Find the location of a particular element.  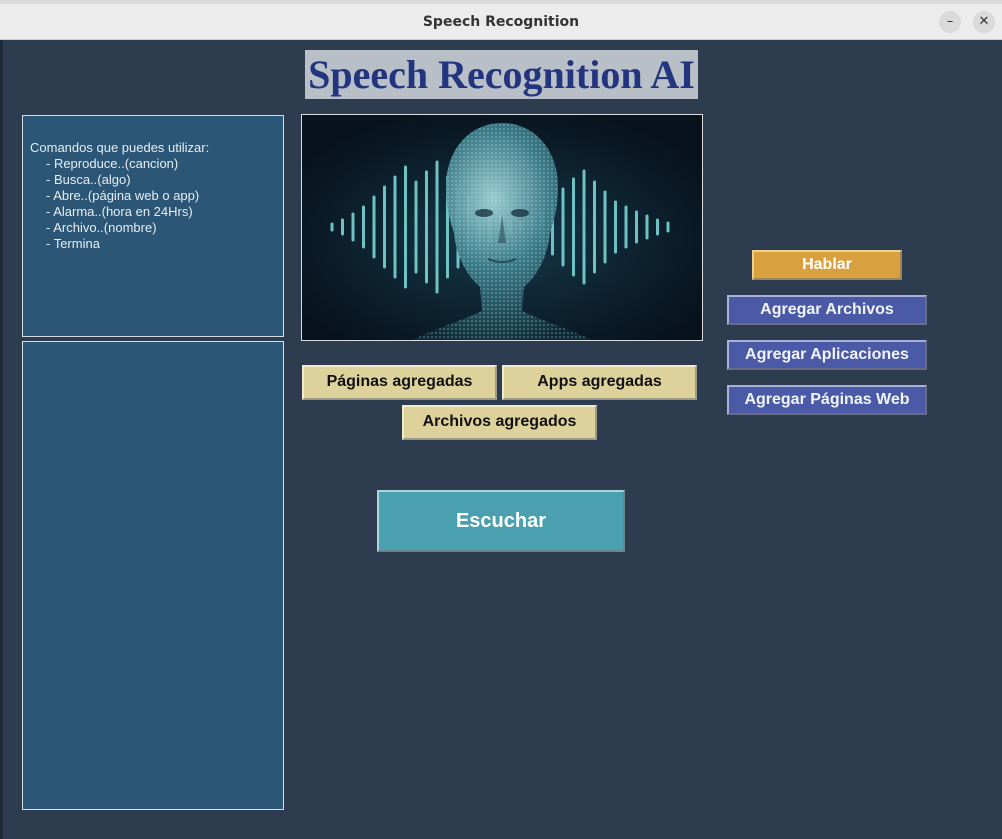

command-item: - Termina is located at coordinates (73, 243).